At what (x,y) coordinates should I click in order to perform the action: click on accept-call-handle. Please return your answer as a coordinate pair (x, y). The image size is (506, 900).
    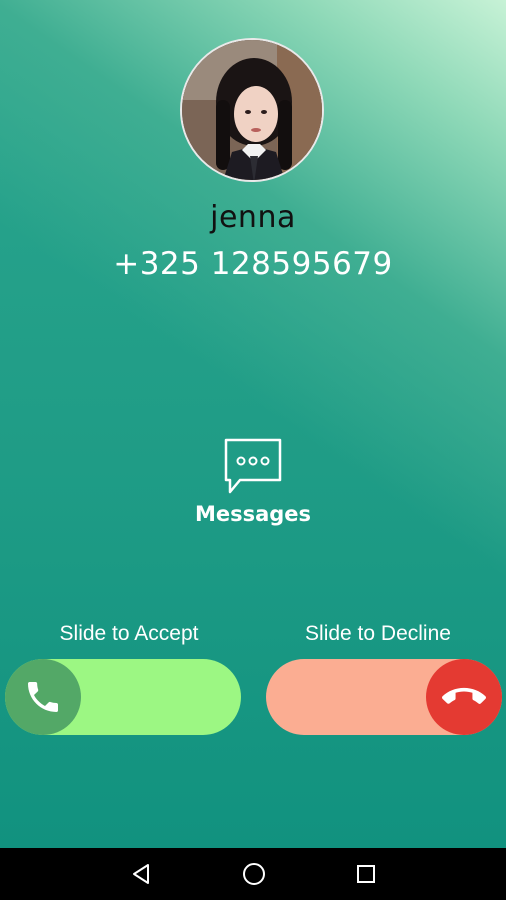
    Looking at the image, I should click on (43, 697).